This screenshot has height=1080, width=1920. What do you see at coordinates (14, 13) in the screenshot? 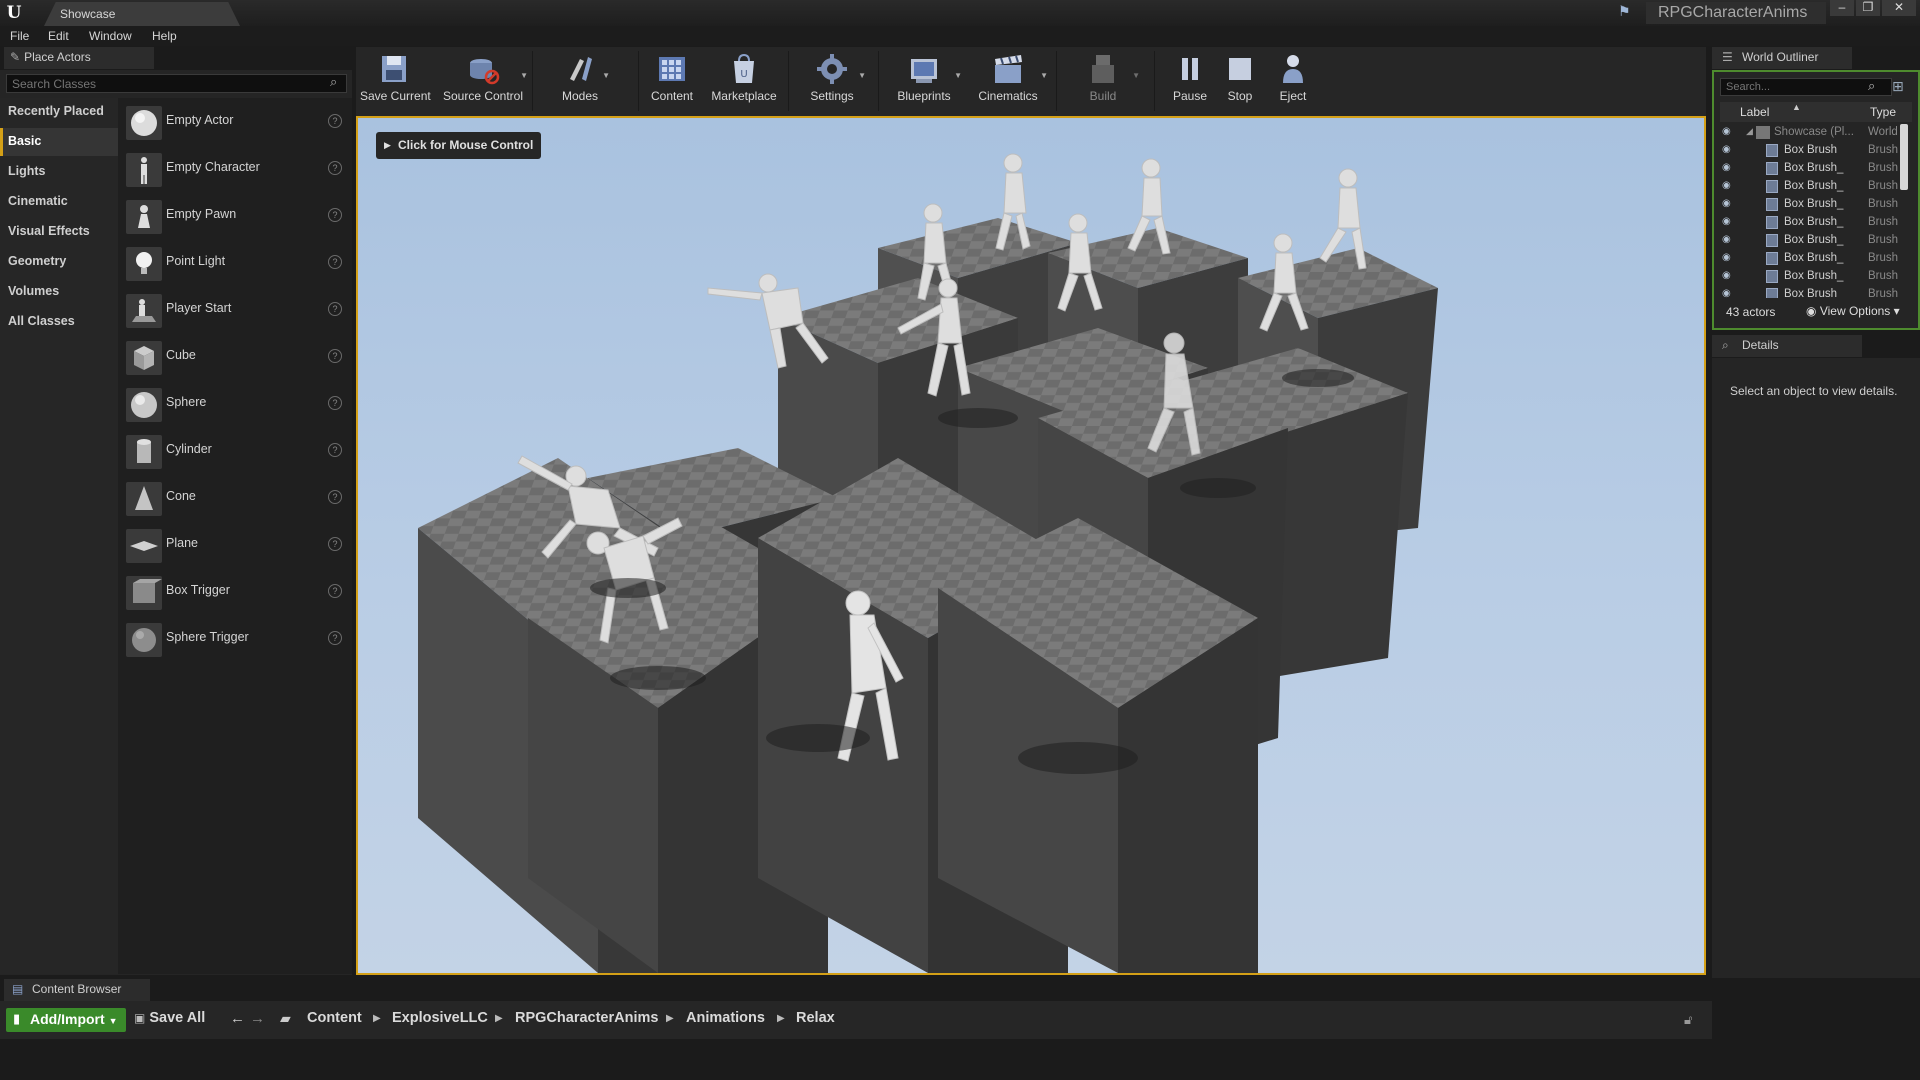
I see `unreal-logo-icon: U` at bounding box center [14, 13].